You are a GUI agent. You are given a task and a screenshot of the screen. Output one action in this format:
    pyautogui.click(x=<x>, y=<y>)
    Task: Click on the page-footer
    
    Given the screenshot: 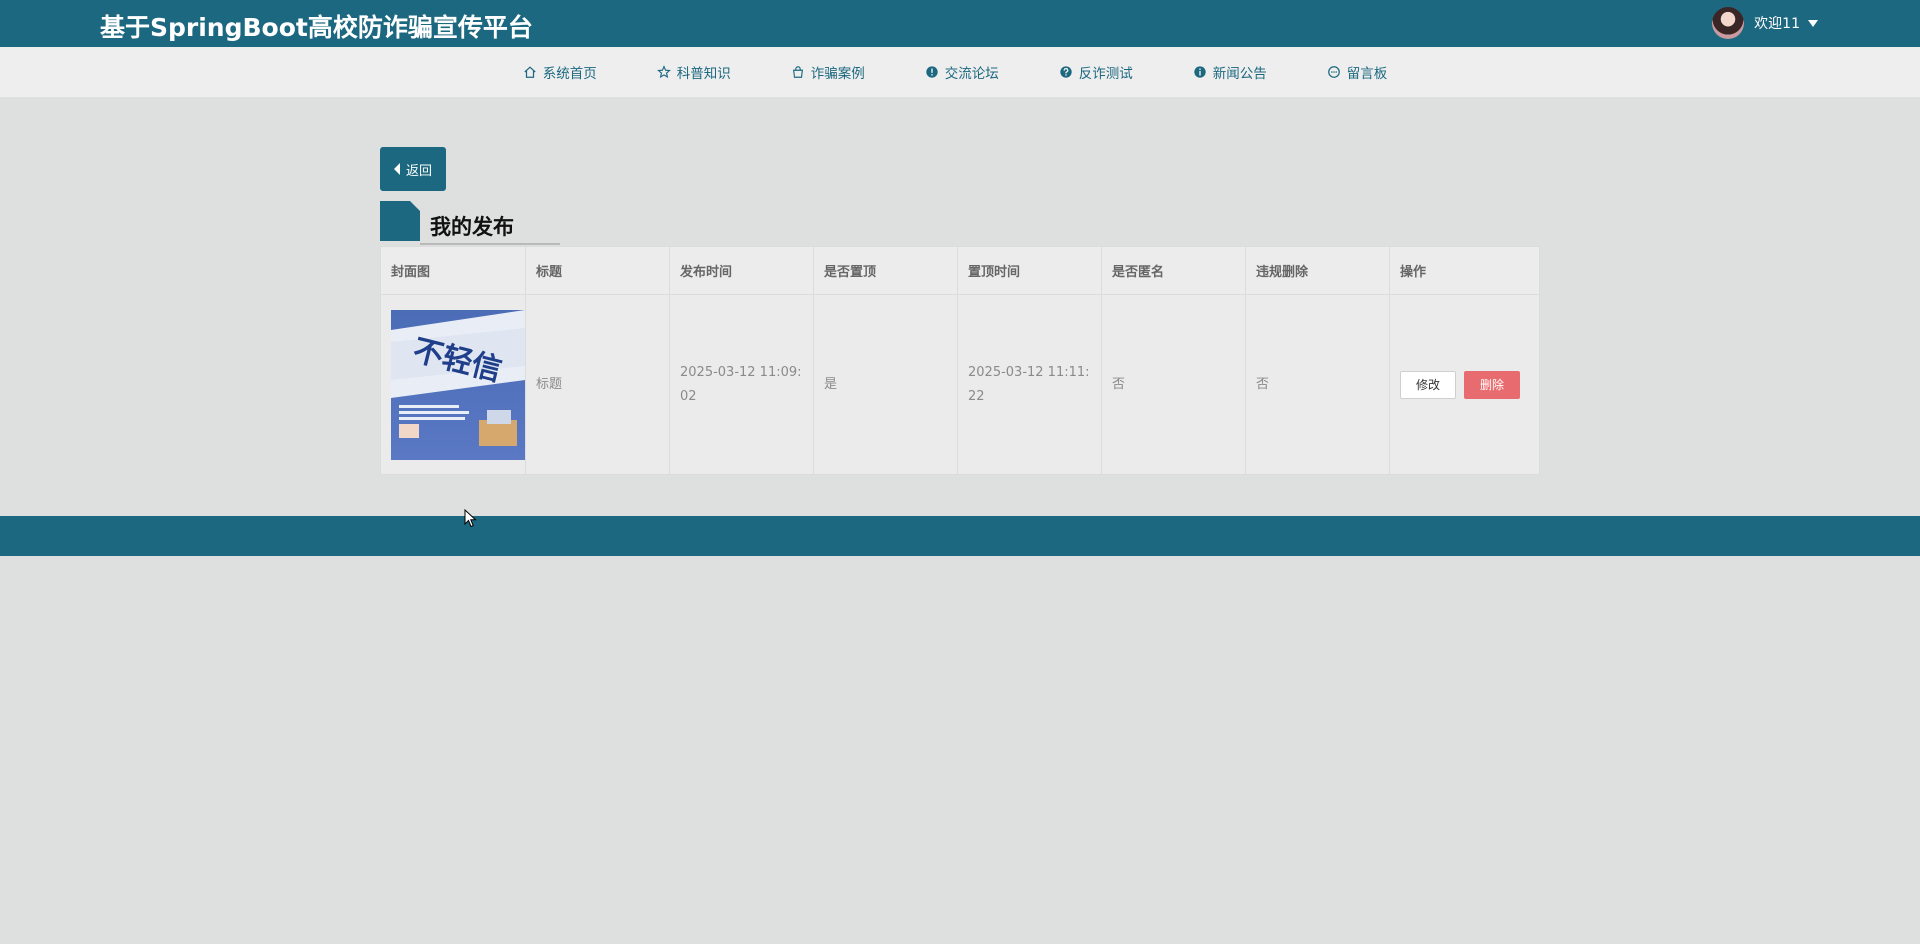 What is the action you would take?
    pyautogui.click(x=960, y=536)
    